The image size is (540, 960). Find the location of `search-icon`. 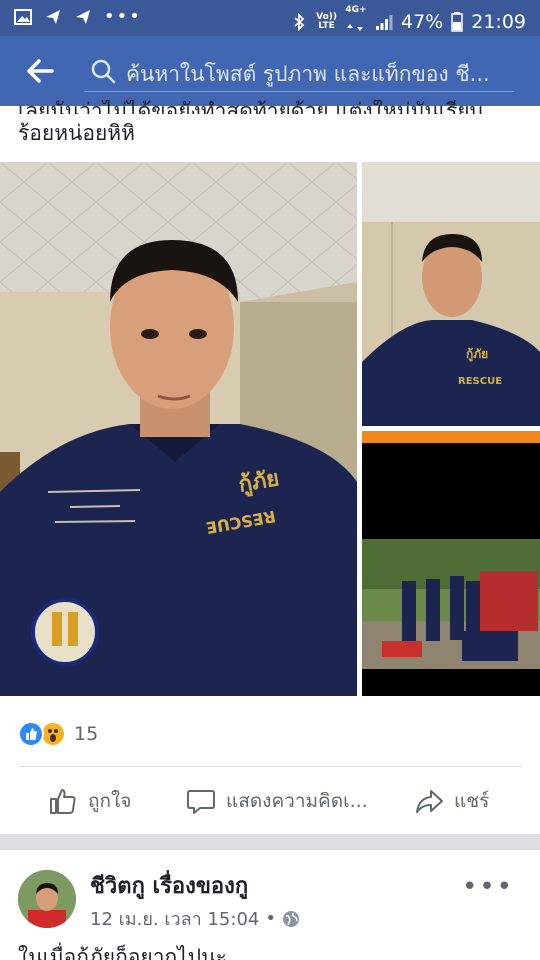

search-icon is located at coordinates (103, 71).